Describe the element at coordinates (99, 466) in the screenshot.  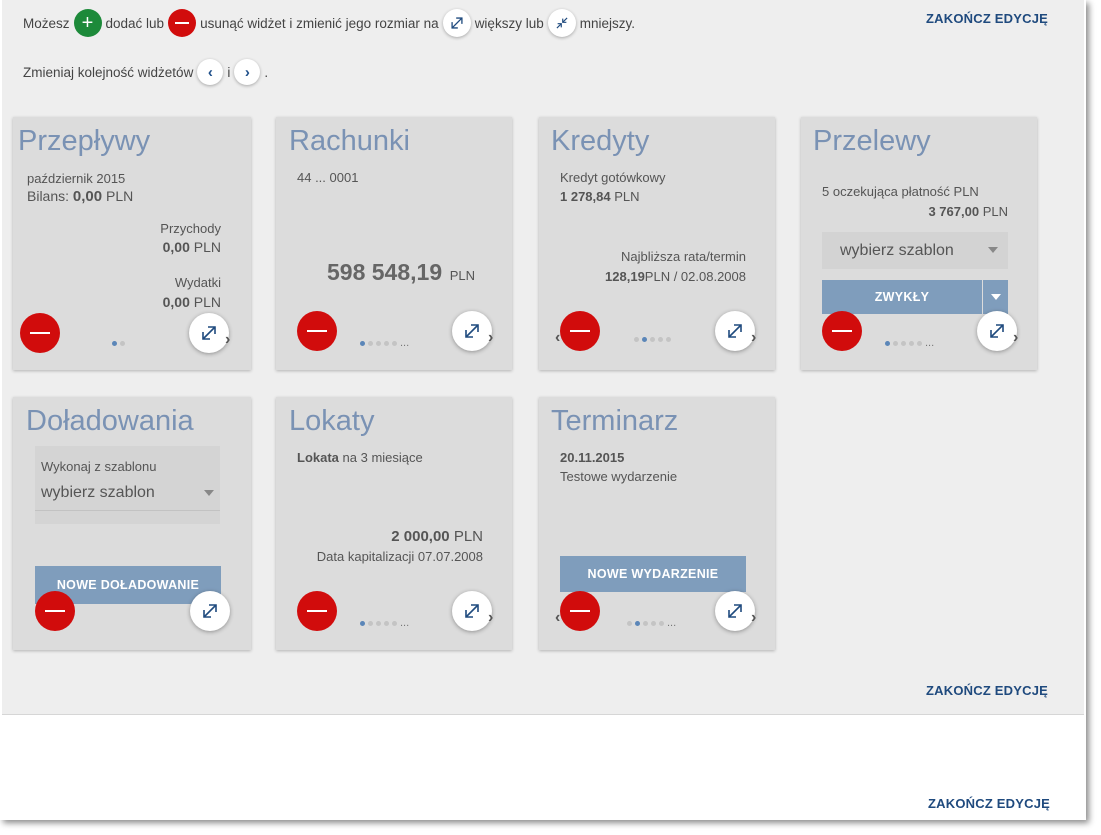
I see `select-label: Wykonaj z szablonu` at that location.